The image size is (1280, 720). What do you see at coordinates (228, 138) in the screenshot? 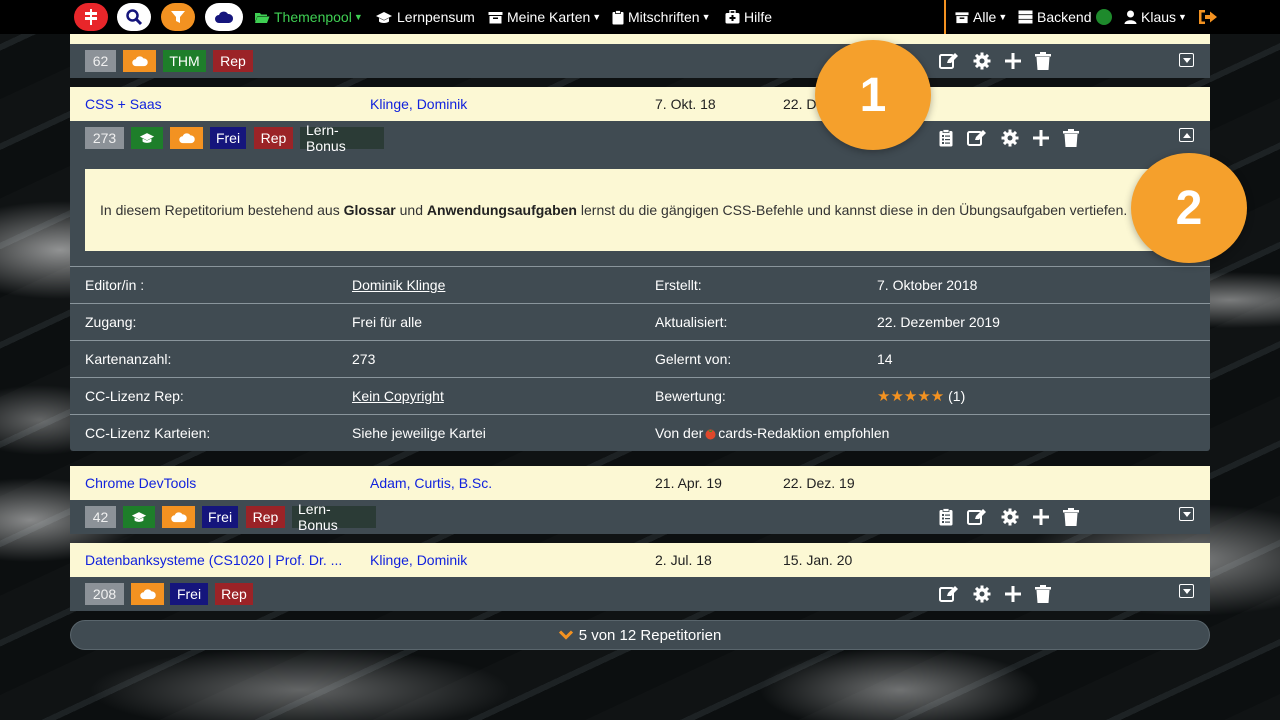
I see `frei-badge: Frei` at bounding box center [228, 138].